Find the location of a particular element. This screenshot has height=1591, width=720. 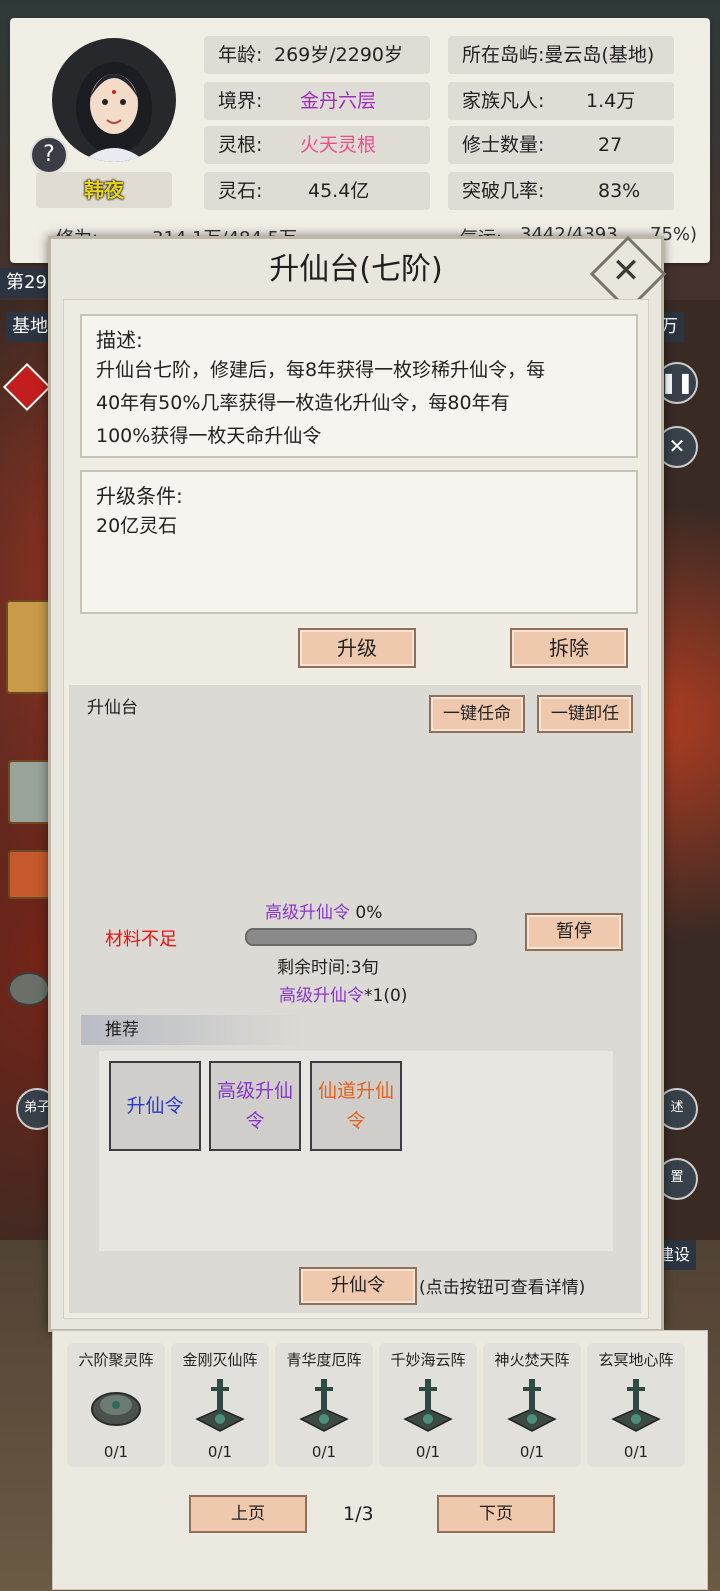

progress-text: 0% is located at coordinates (369, 913).